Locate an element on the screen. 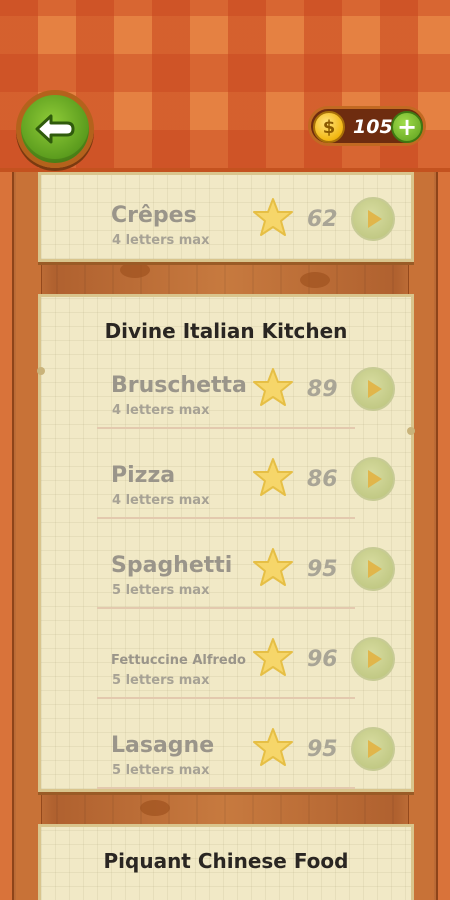 This screenshot has width=450, height=900. wood-edge-right is located at coordinates (443, 535).